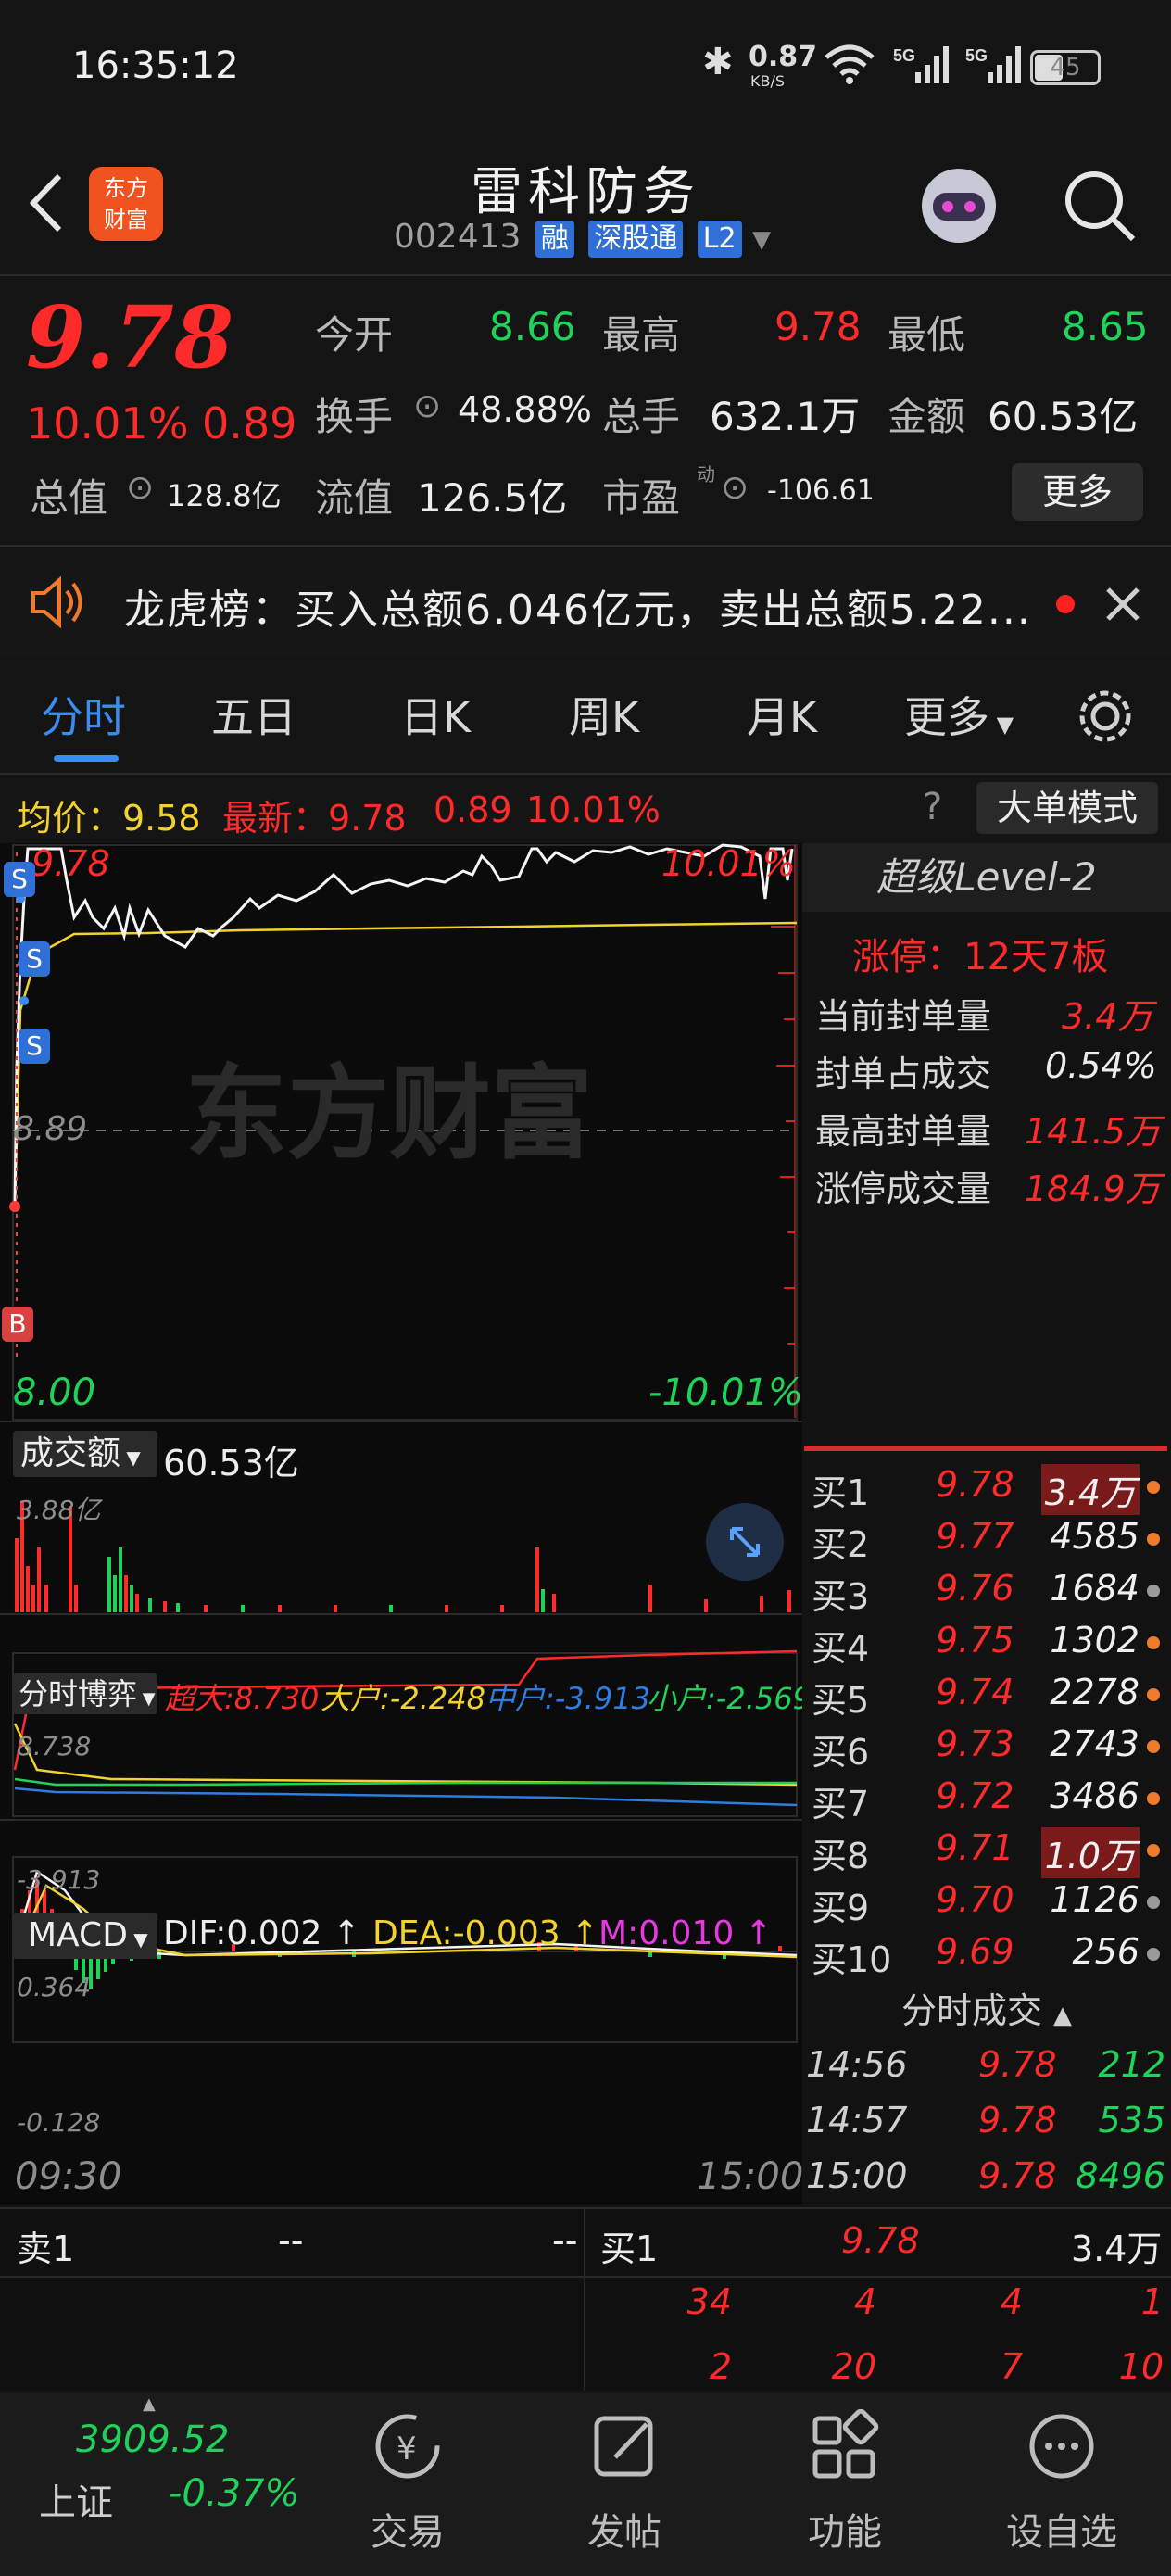 This screenshot has width=1171, height=2576. What do you see at coordinates (1095, 1692) in the screenshot?
I see `orderbook-vol: 2278` at bounding box center [1095, 1692].